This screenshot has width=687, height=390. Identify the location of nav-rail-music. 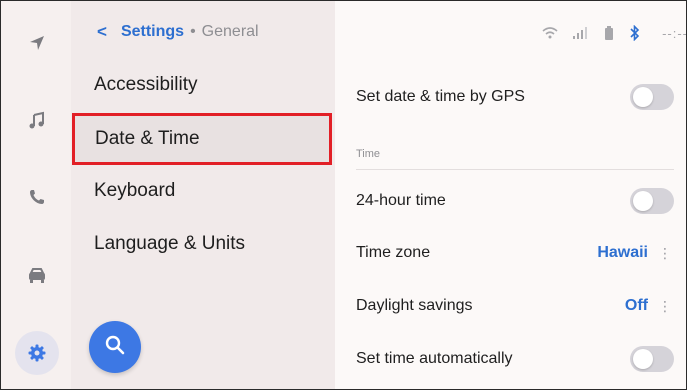
(37, 121).